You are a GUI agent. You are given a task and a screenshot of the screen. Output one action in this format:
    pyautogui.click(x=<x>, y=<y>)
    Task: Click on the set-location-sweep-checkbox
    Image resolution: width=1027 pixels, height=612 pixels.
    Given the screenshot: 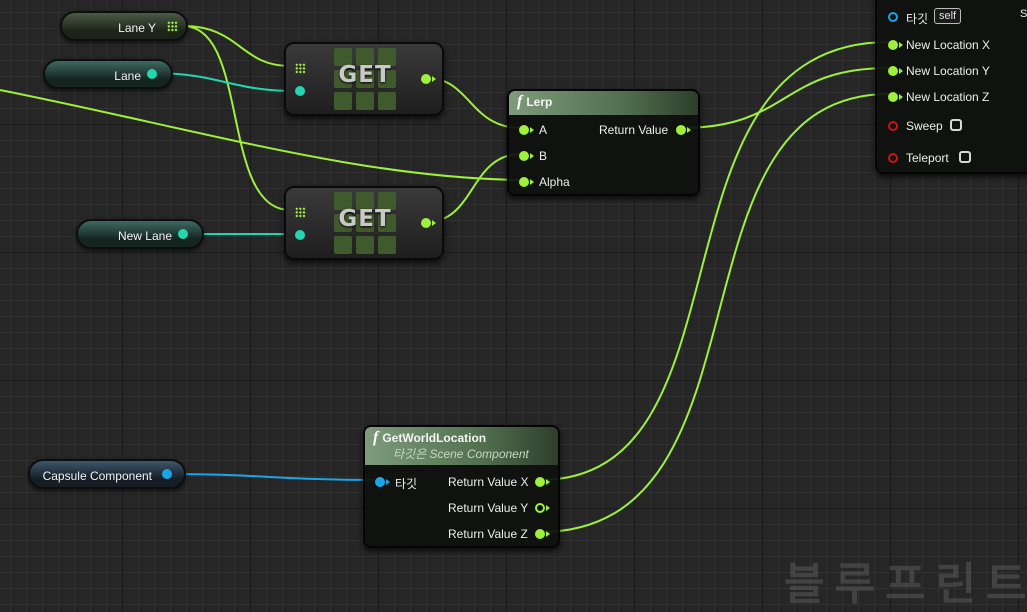 What is the action you would take?
    pyautogui.click(x=956, y=125)
    